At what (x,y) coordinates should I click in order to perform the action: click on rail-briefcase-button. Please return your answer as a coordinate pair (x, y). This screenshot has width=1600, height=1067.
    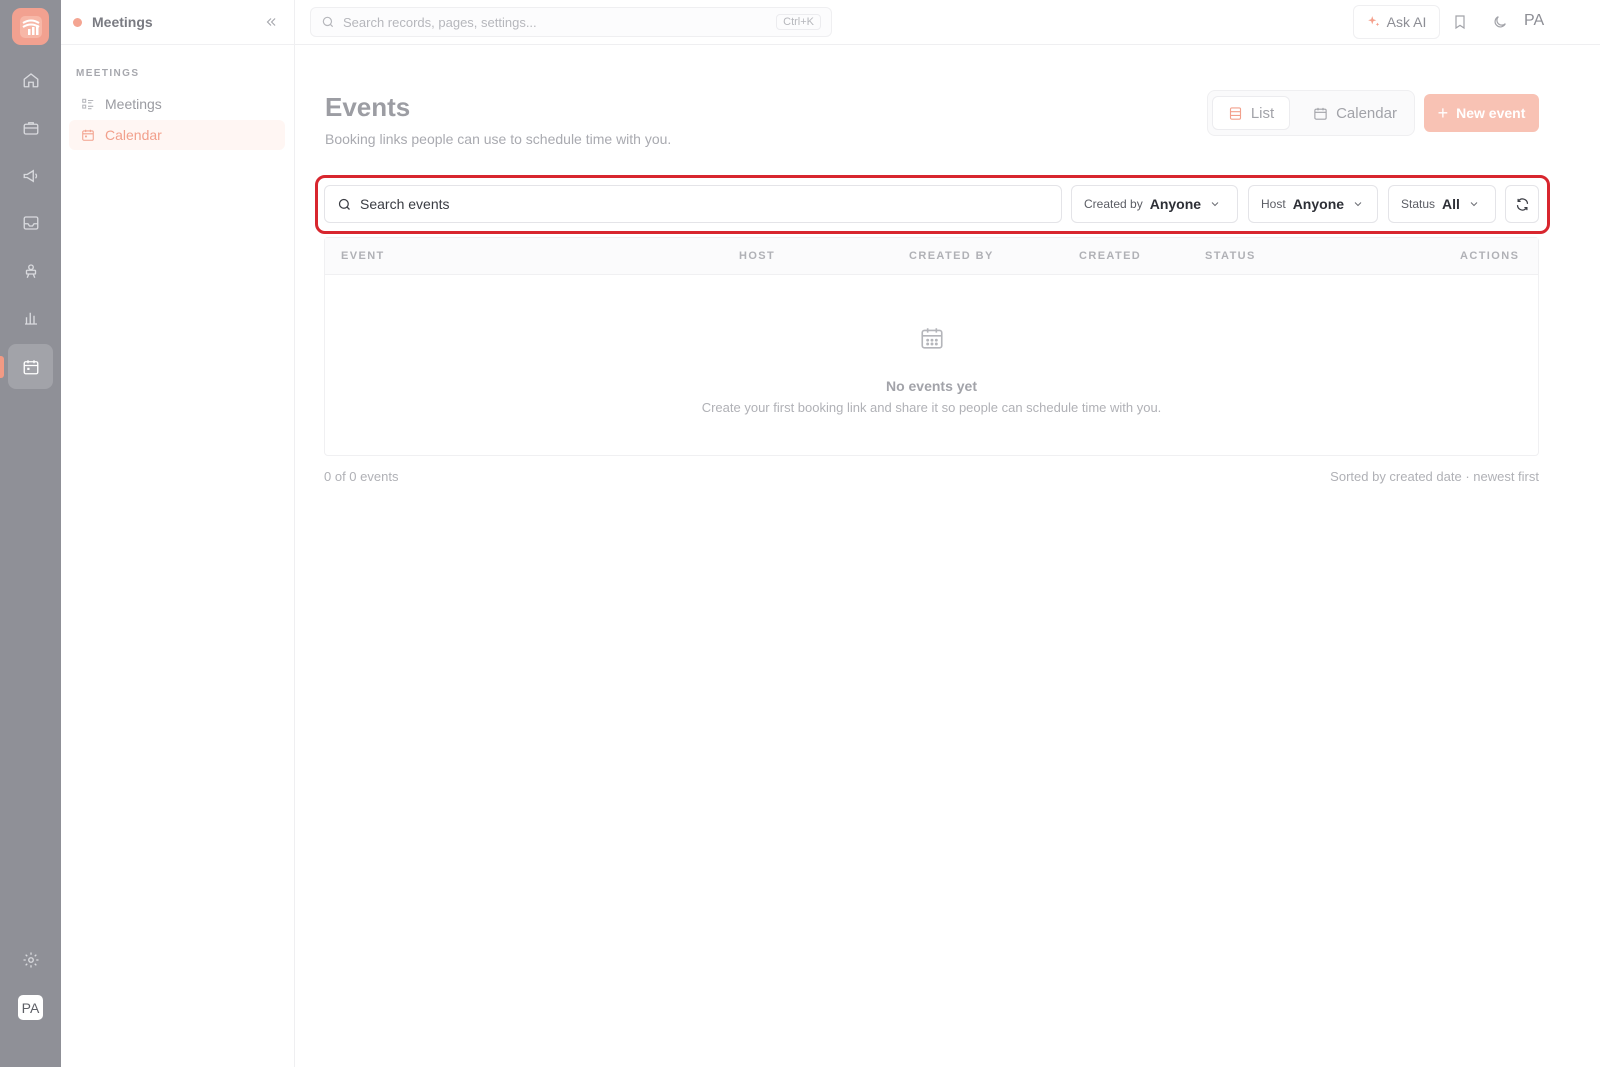
    Looking at the image, I should click on (30, 127).